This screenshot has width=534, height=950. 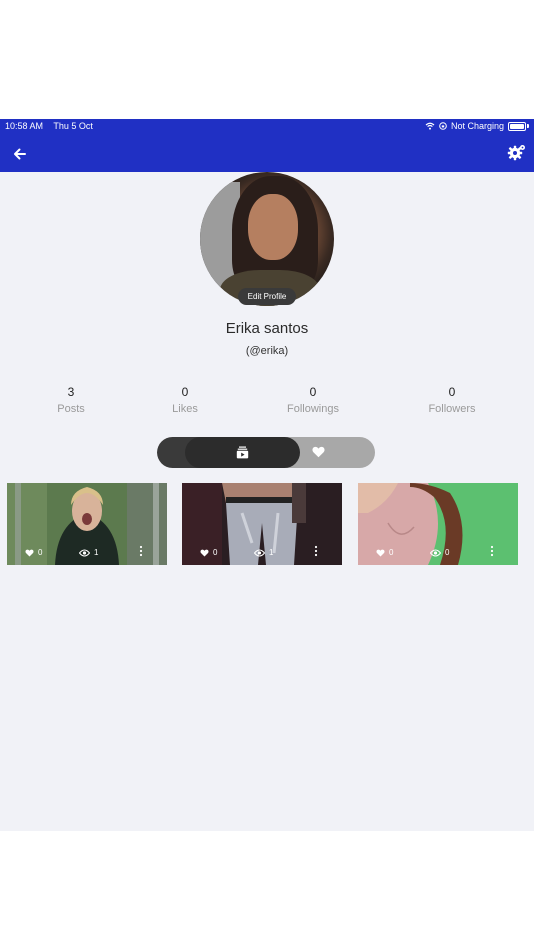 I want to click on gear-icon, so click(x=516, y=153).